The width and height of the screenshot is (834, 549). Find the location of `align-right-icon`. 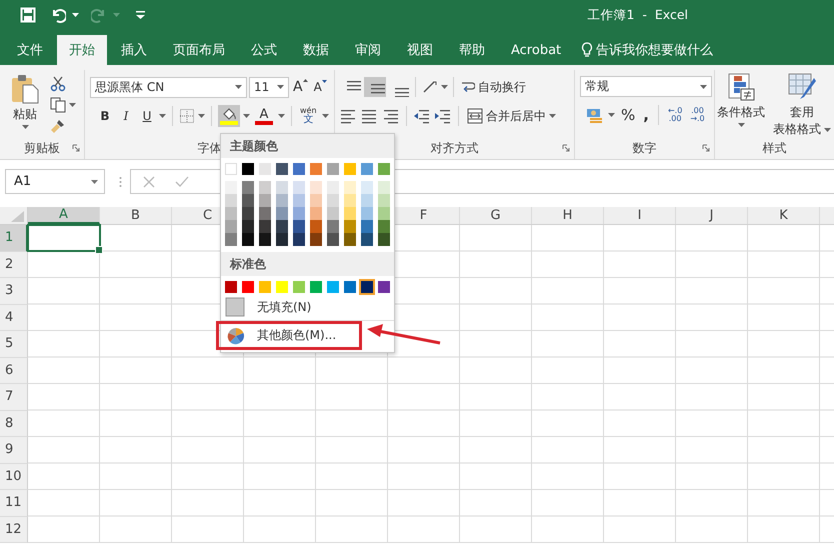

align-right-icon is located at coordinates (391, 116).